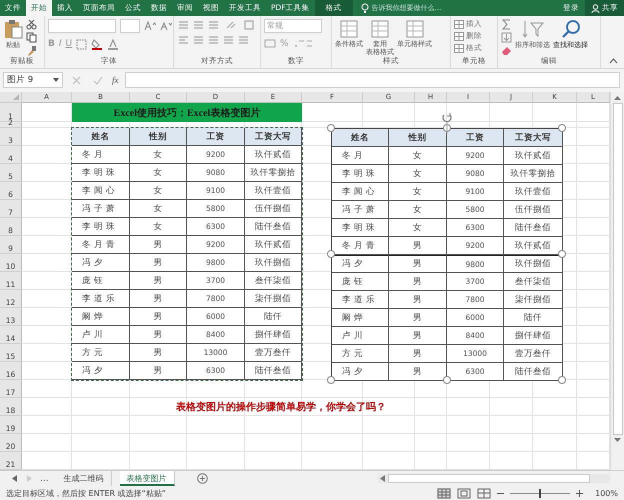 The width and height of the screenshot is (624, 500). I want to click on name-box: 图片 9, so click(33, 80).